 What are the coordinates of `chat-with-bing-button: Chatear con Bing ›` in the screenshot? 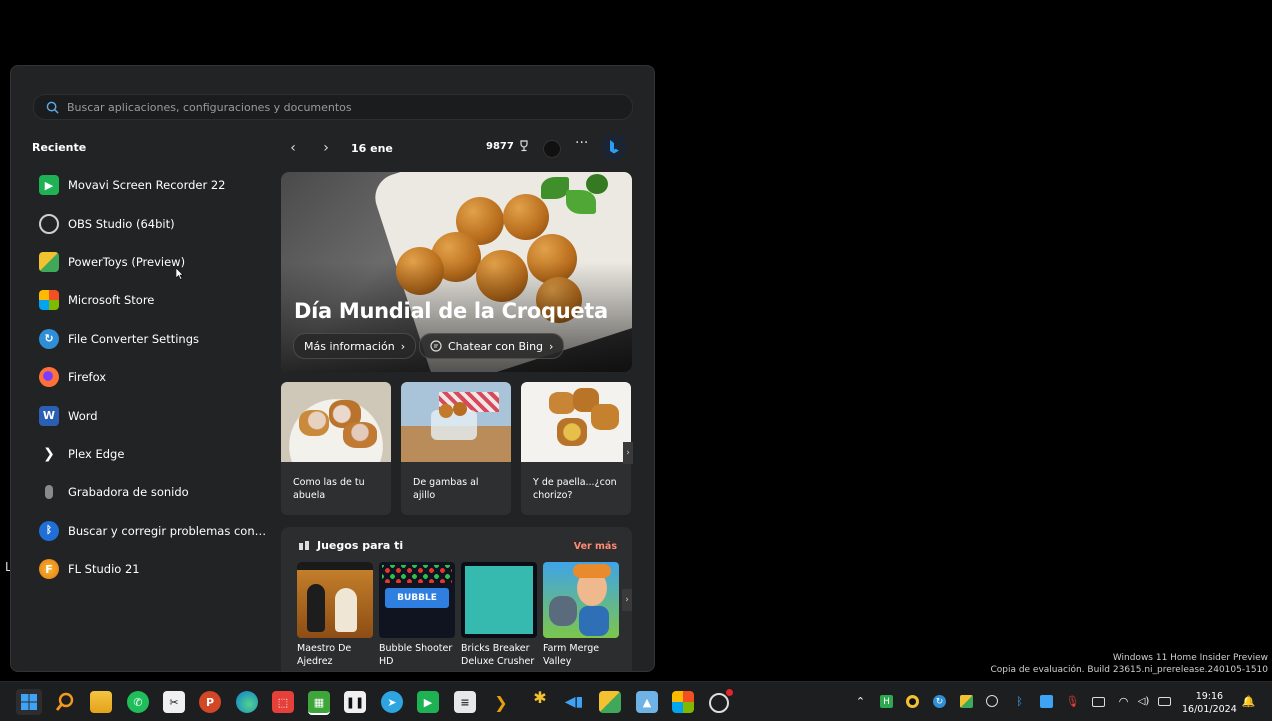 It's located at (492, 346).